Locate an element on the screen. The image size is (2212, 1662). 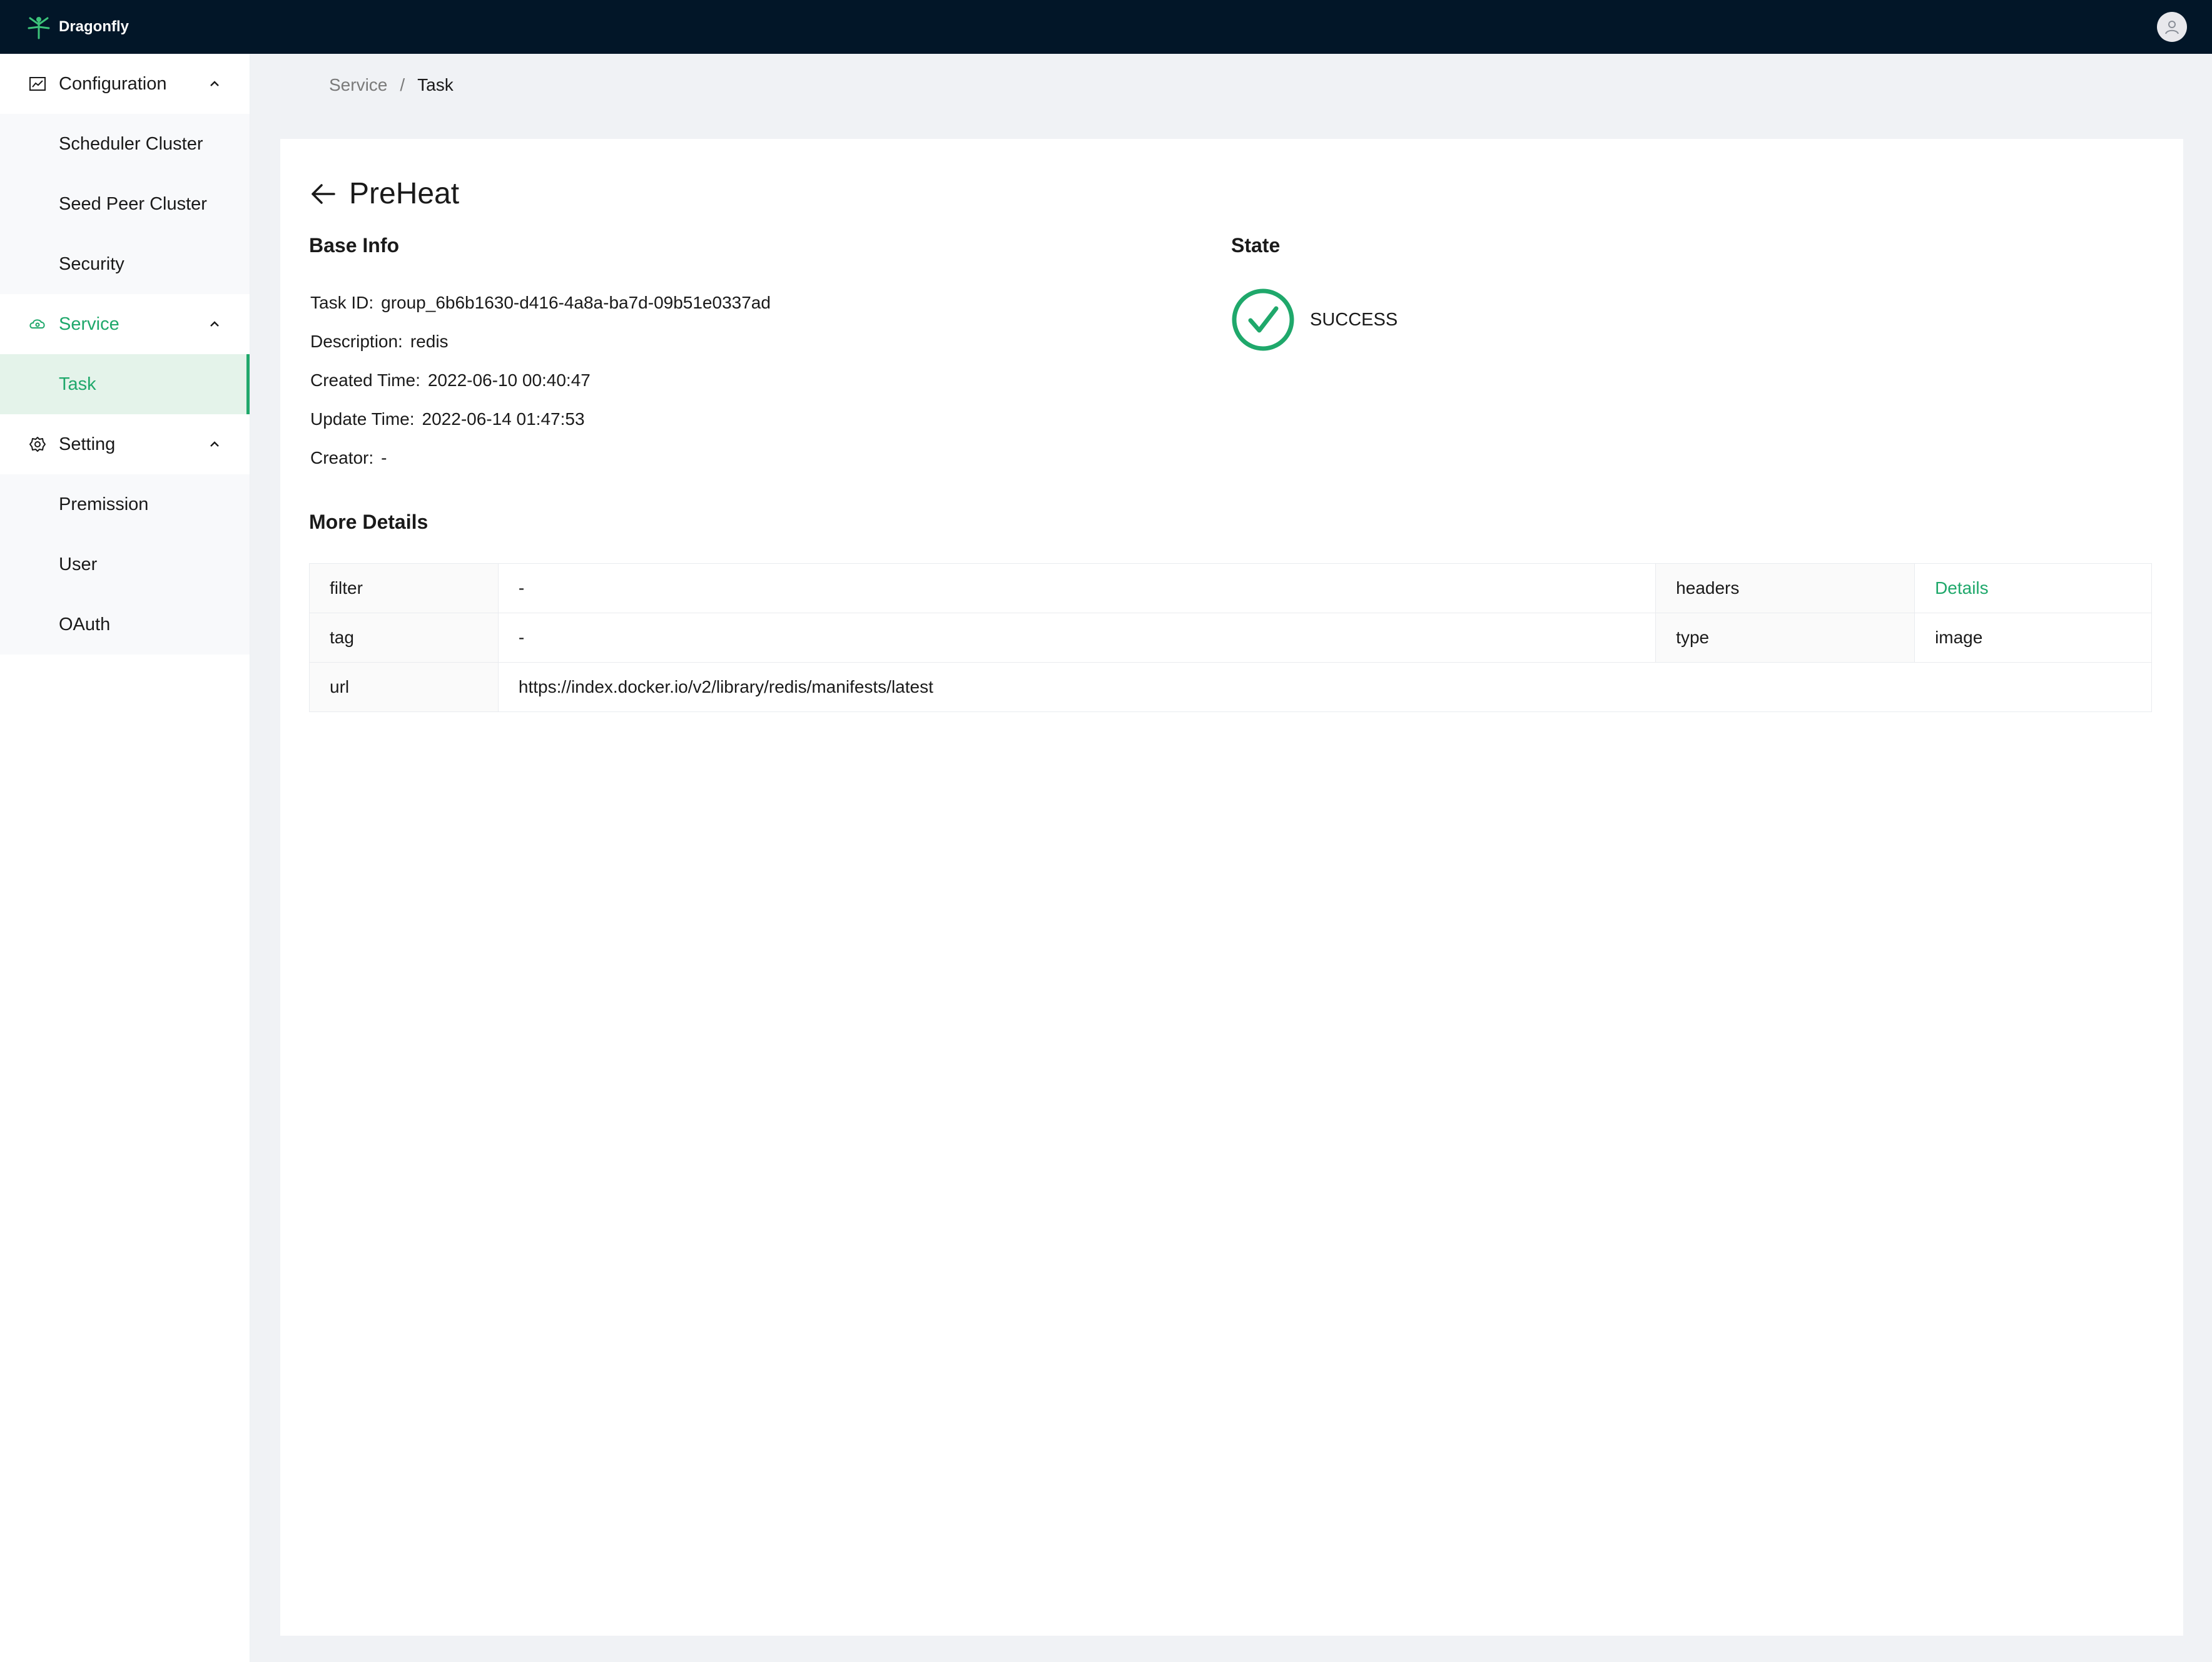
state-value: SUCCESS is located at coordinates (1354, 319).